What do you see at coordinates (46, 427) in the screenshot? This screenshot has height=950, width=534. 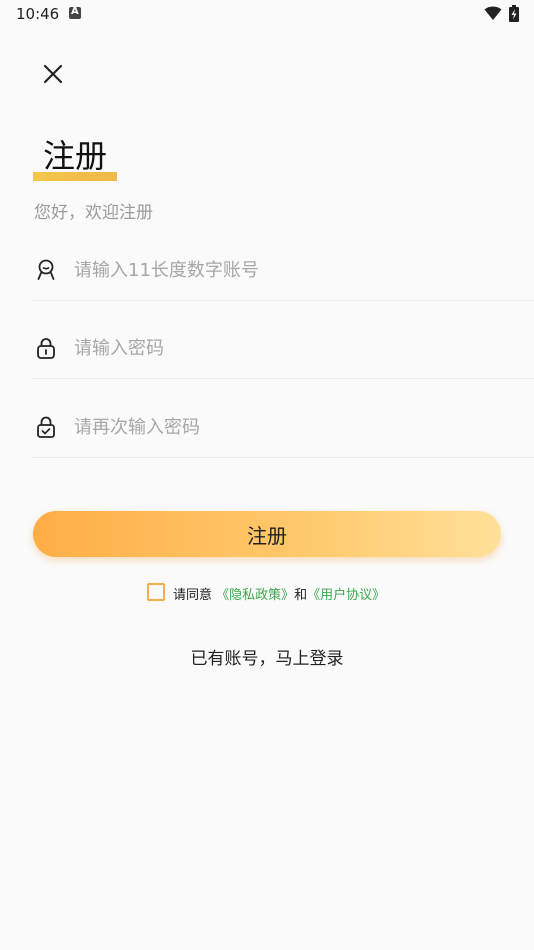 I see `lock-check-icon` at bounding box center [46, 427].